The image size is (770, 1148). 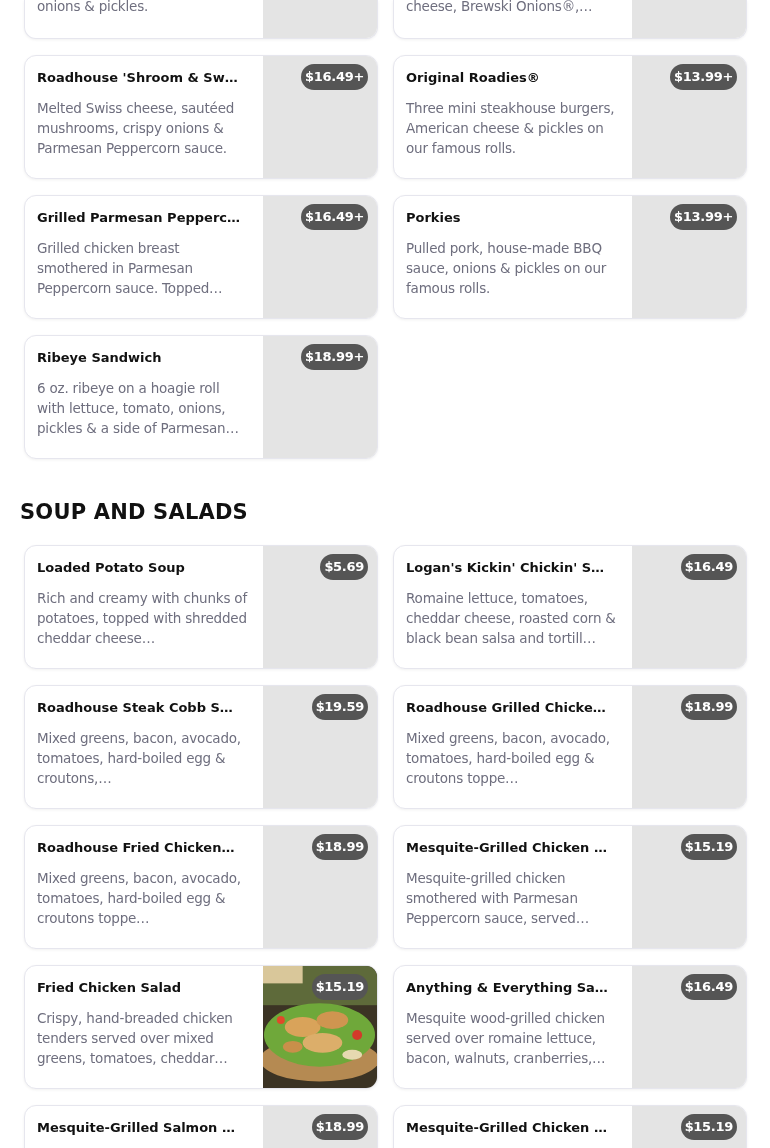 What do you see at coordinates (134, 512) in the screenshot?
I see `section-heading: SOUP AND SALADS` at bounding box center [134, 512].